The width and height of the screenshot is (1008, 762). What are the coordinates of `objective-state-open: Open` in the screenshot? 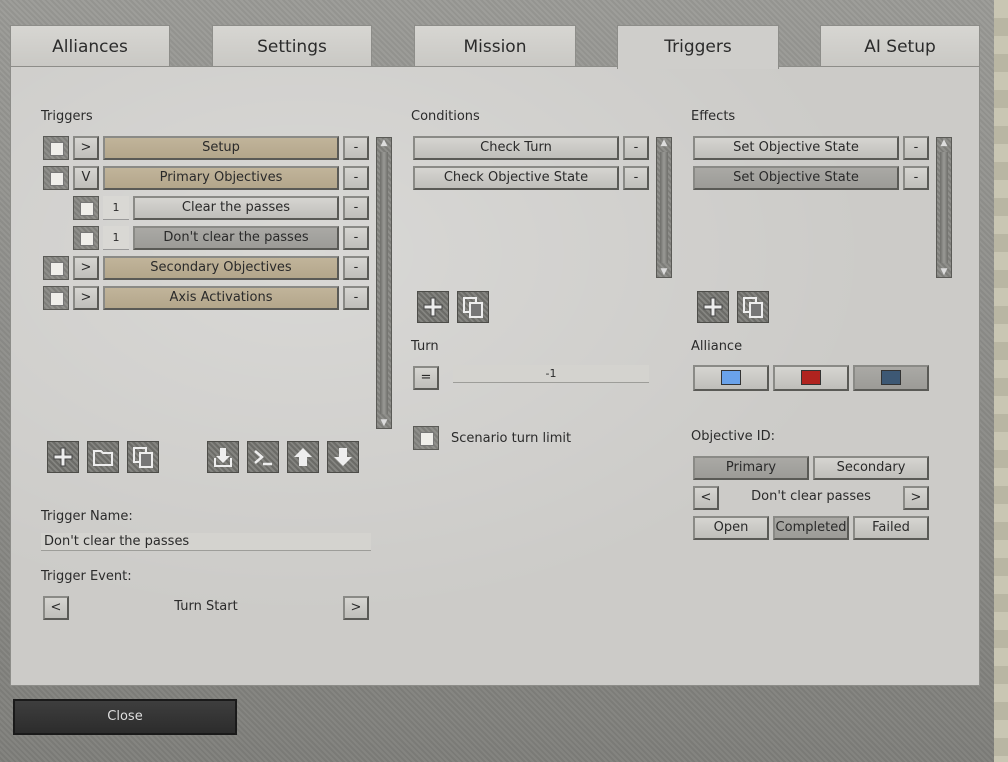 It's located at (731, 528).